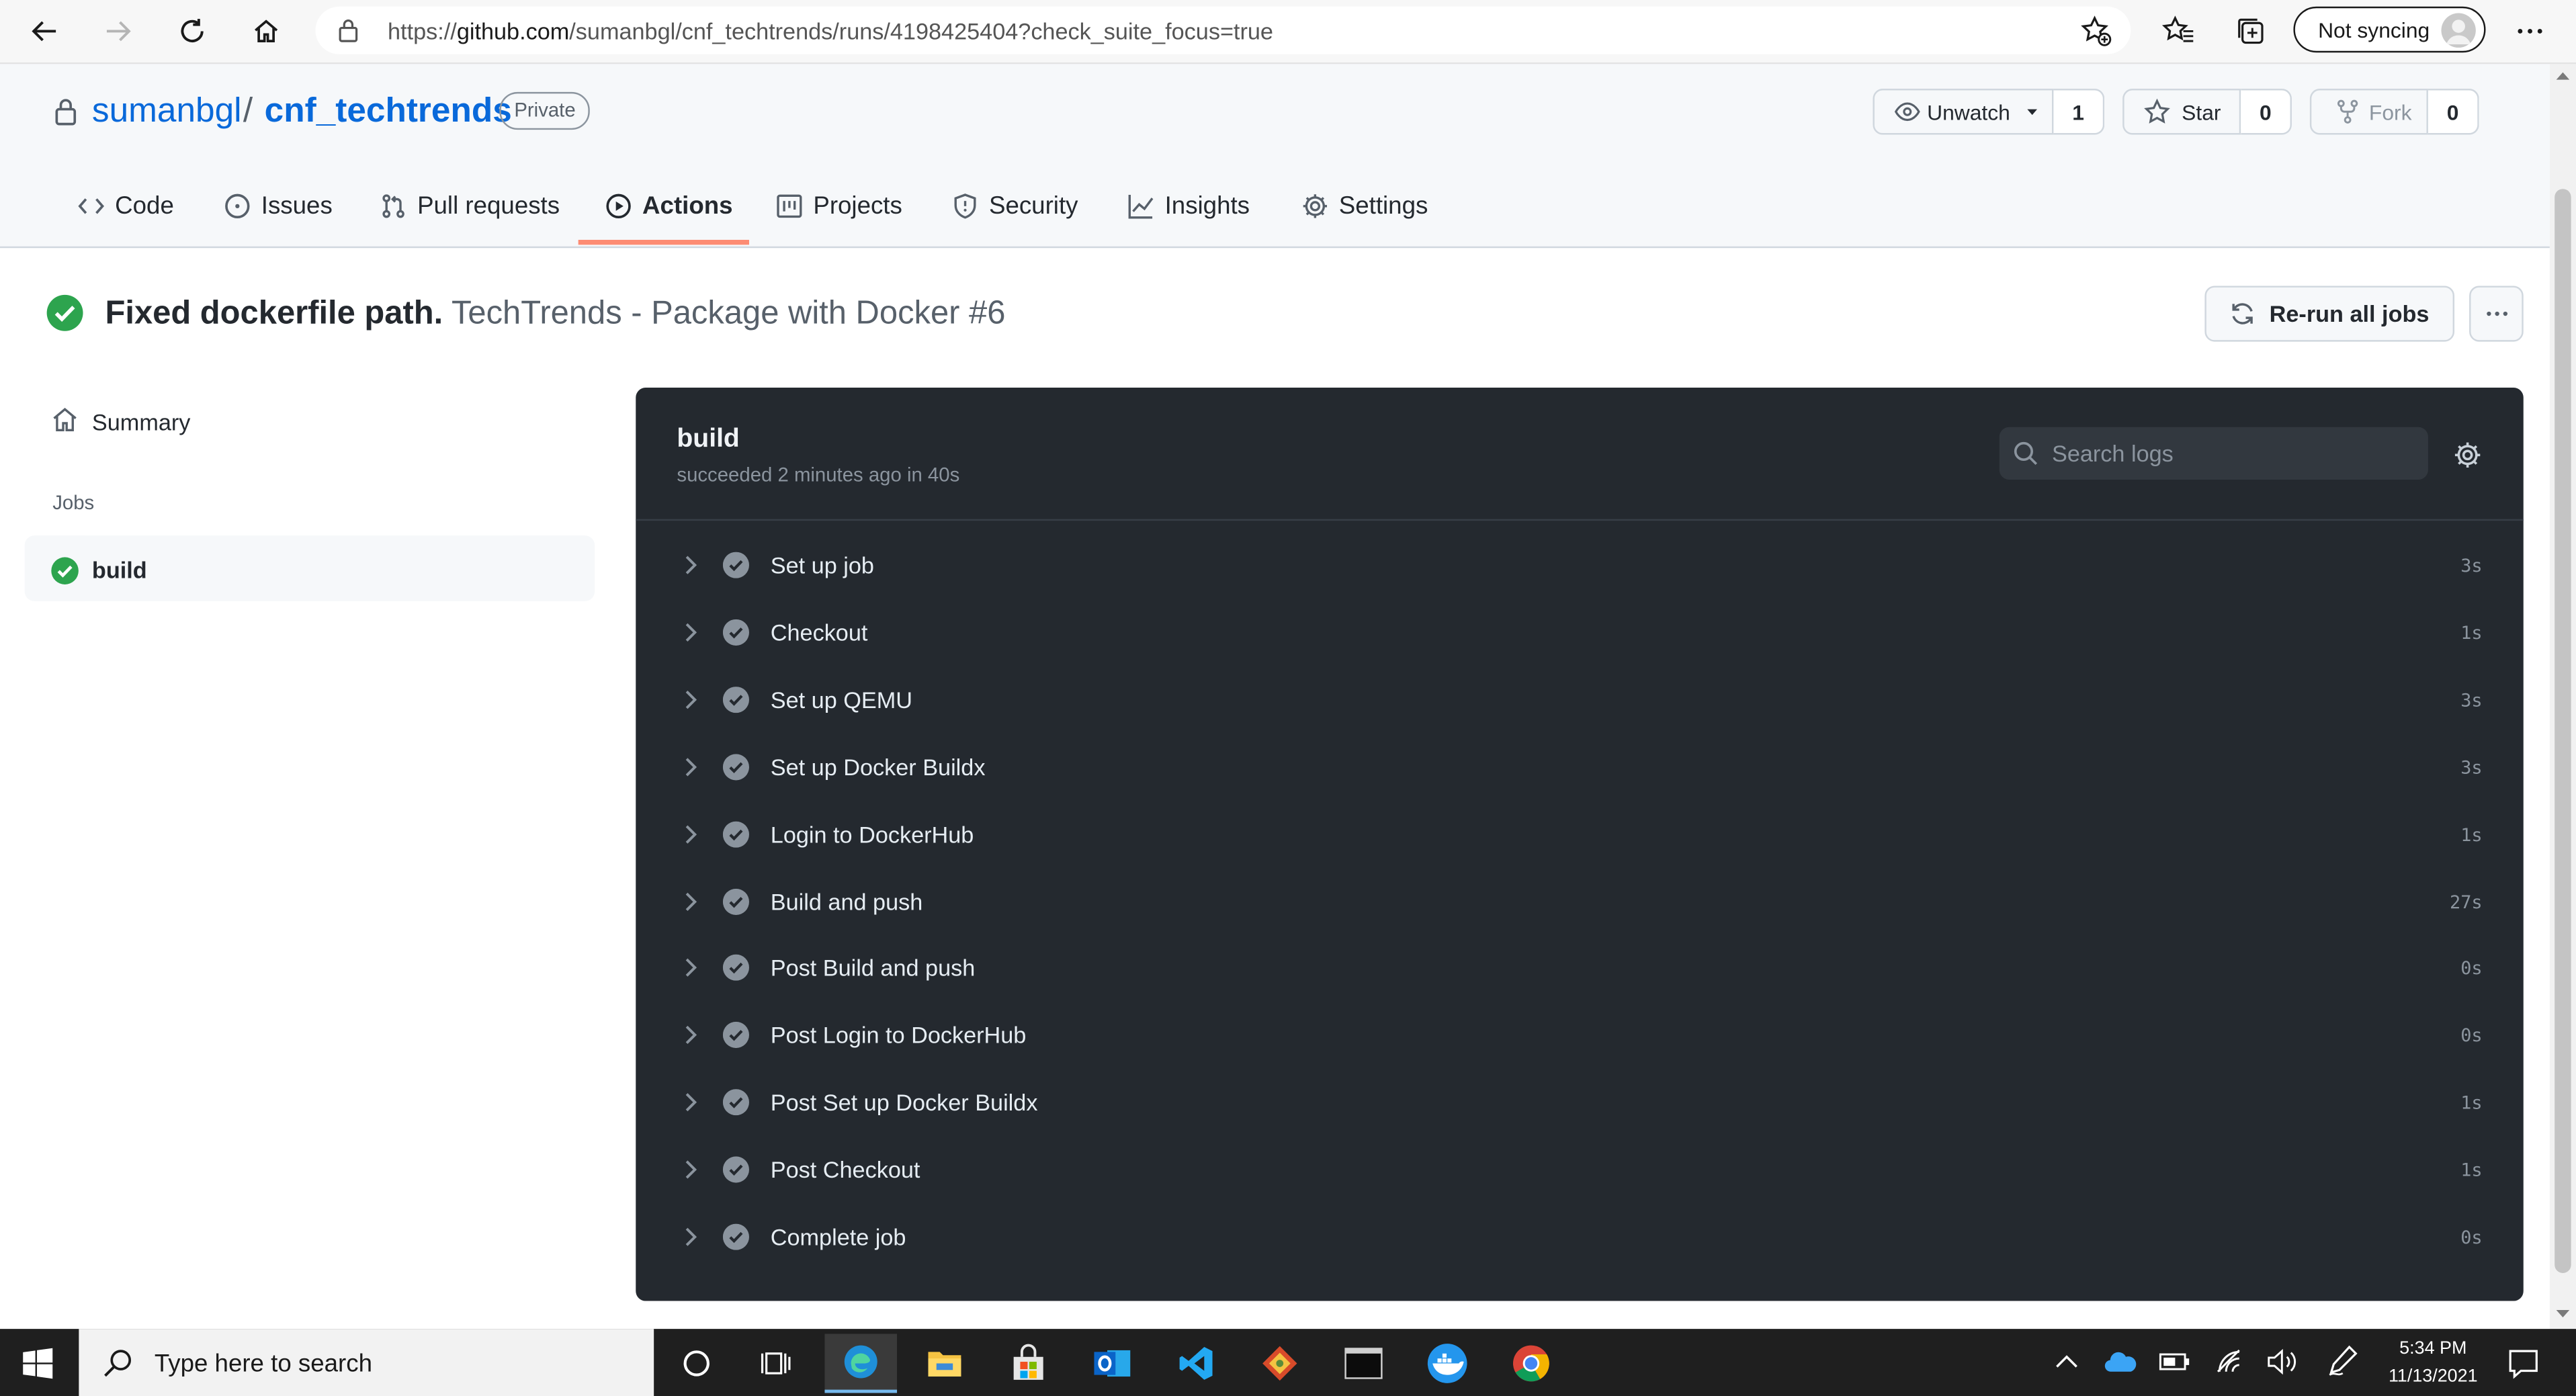 This screenshot has height=1396, width=2576. Describe the element at coordinates (1447, 1363) in the screenshot. I see `docker-icon` at that location.